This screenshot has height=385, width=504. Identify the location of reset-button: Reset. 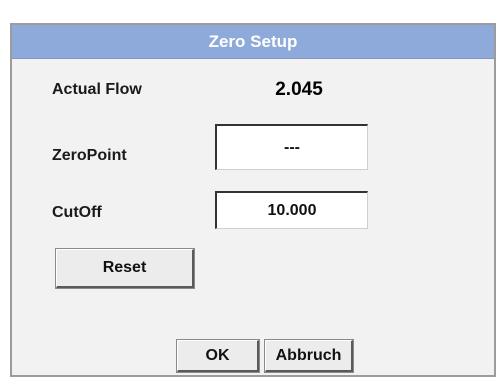
(125, 268).